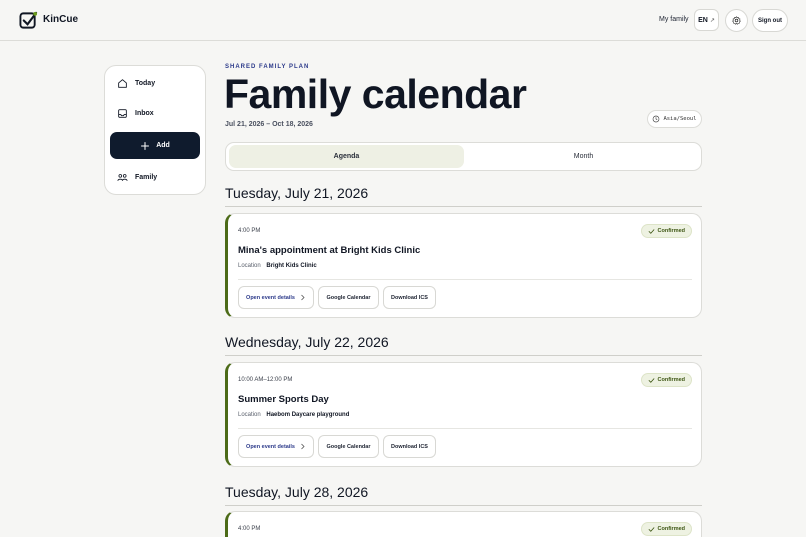 The image size is (806, 537). What do you see at coordinates (329, 250) in the screenshot?
I see `event-title: Mina's appointment at Bright Kids Clinic` at bounding box center [329, 250].